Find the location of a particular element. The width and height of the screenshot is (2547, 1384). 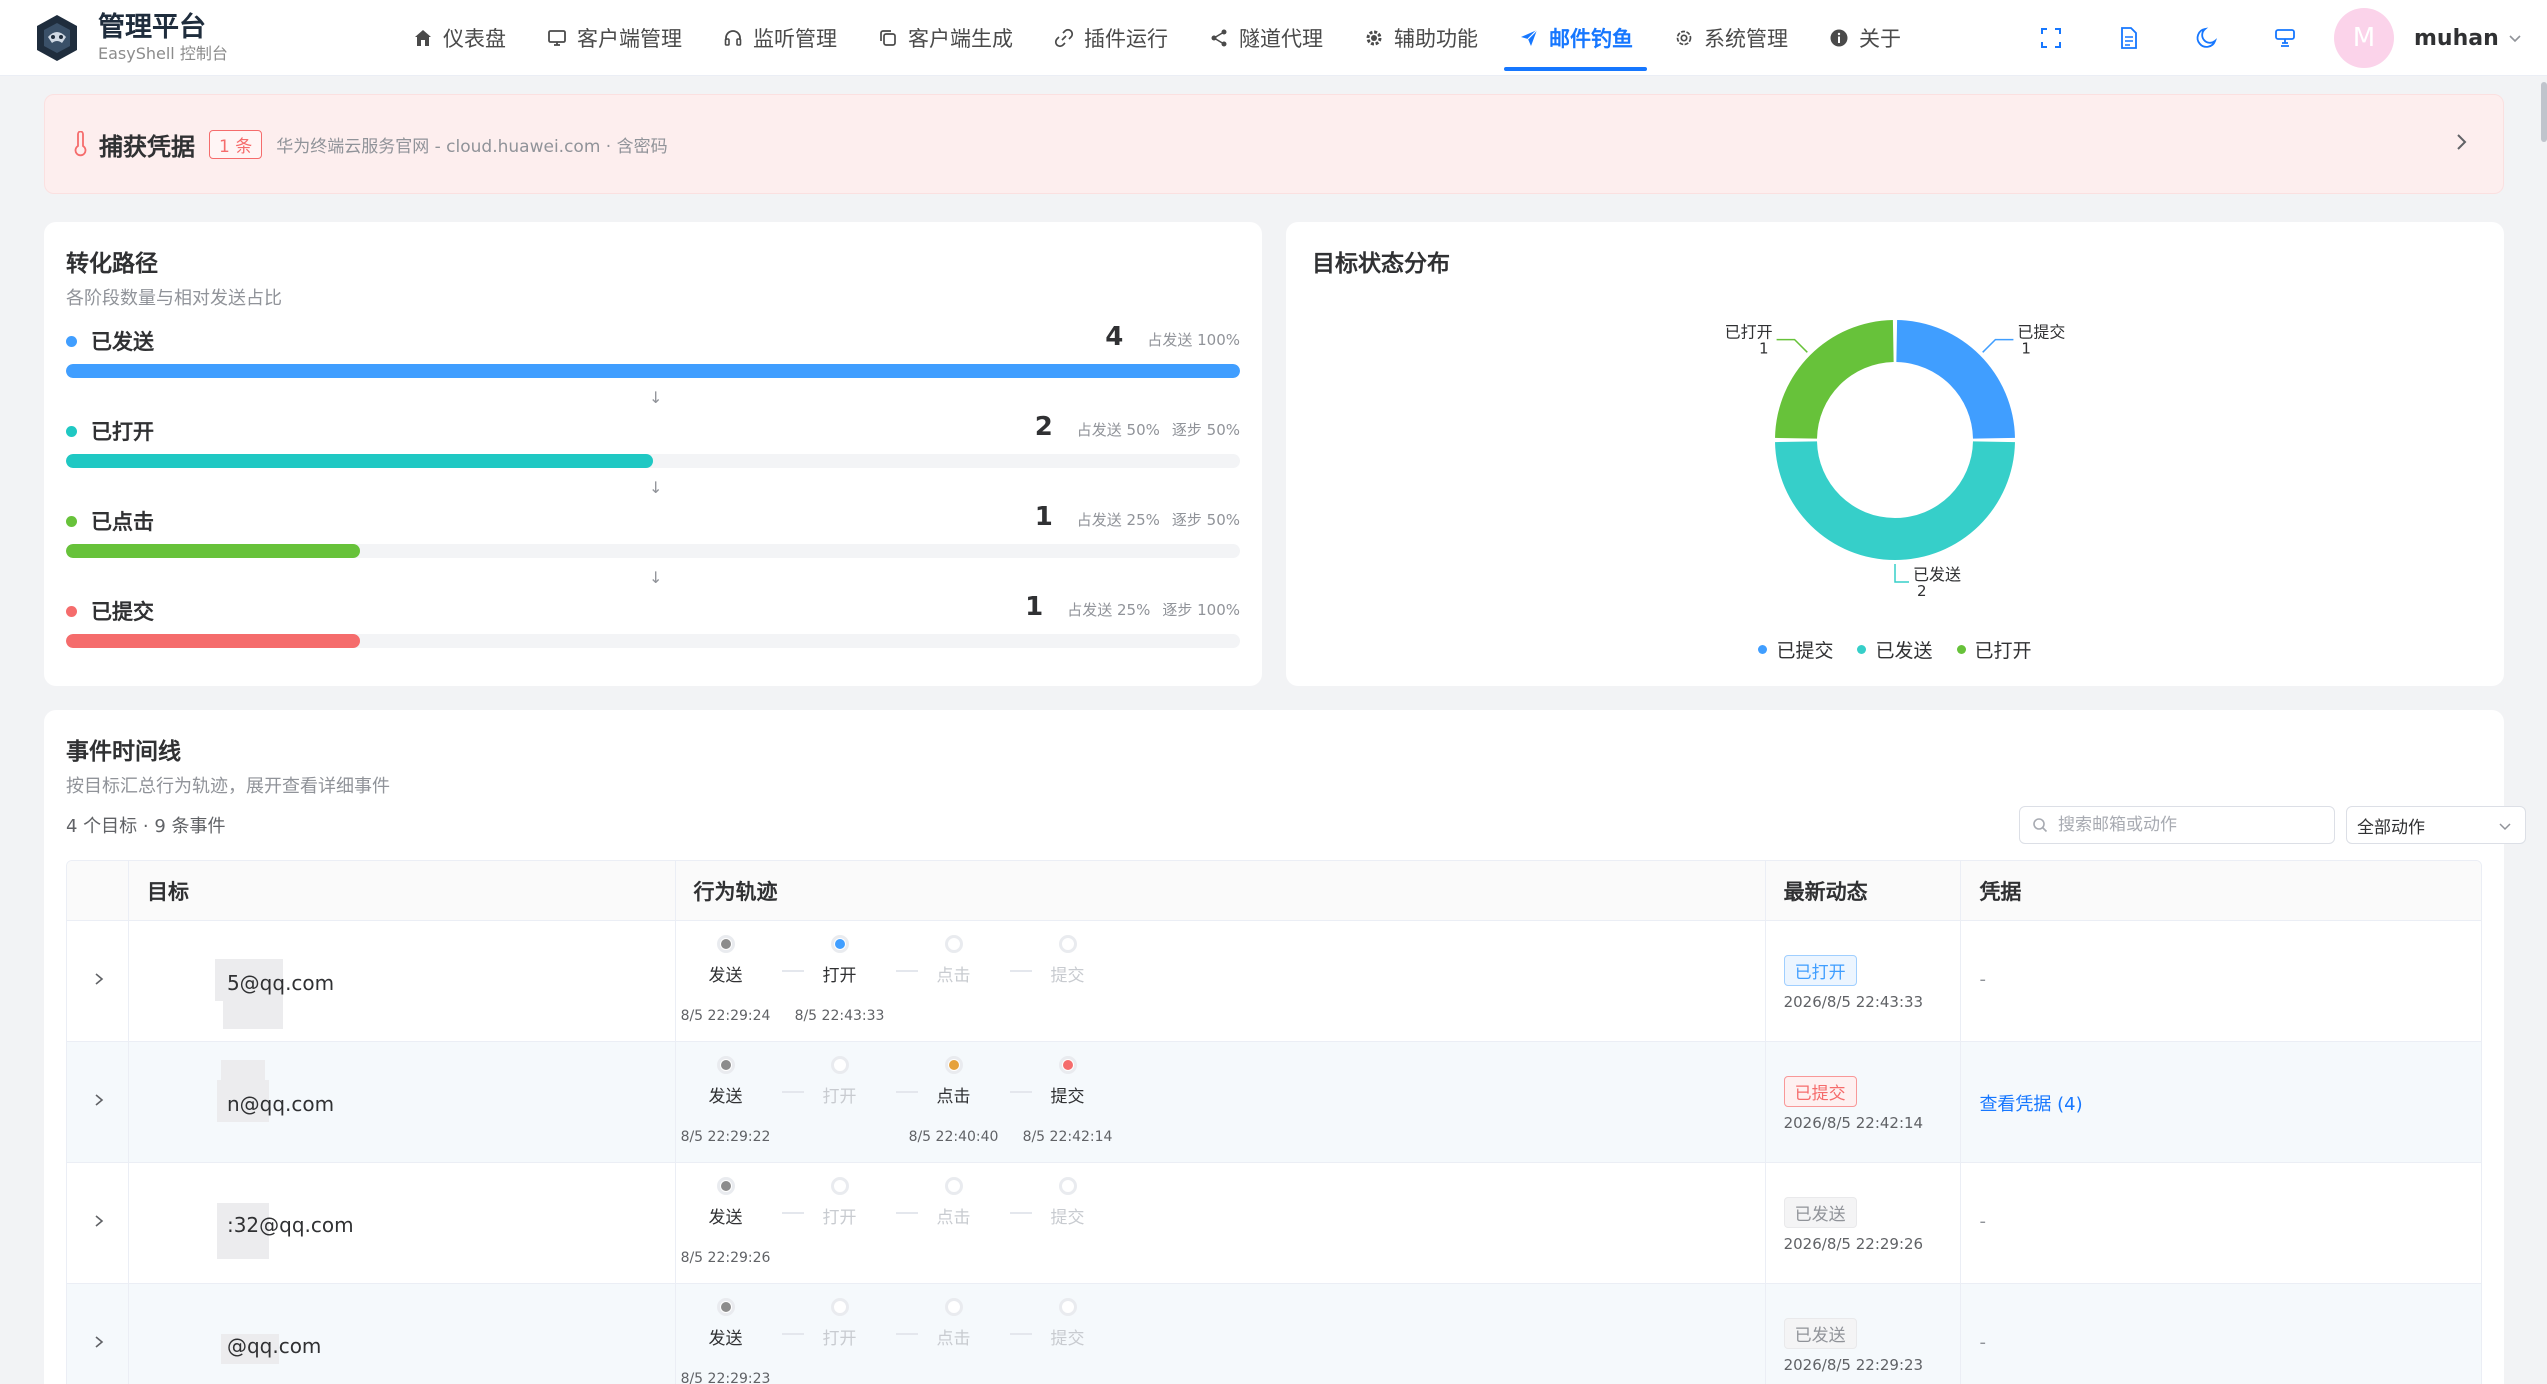

header-latest: 最新动态 is located at coordinates (1864, 890).